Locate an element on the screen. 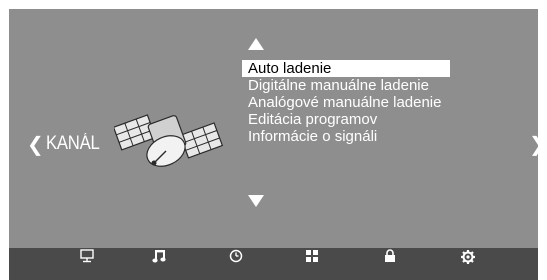  chevron-left-icon: ❮ is located at coordinates (35, 144).